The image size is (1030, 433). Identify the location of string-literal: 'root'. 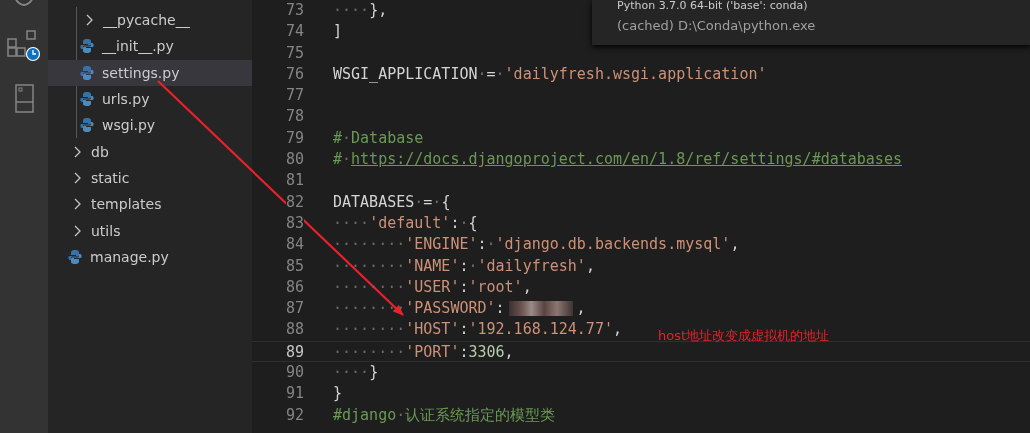
(495, 287).